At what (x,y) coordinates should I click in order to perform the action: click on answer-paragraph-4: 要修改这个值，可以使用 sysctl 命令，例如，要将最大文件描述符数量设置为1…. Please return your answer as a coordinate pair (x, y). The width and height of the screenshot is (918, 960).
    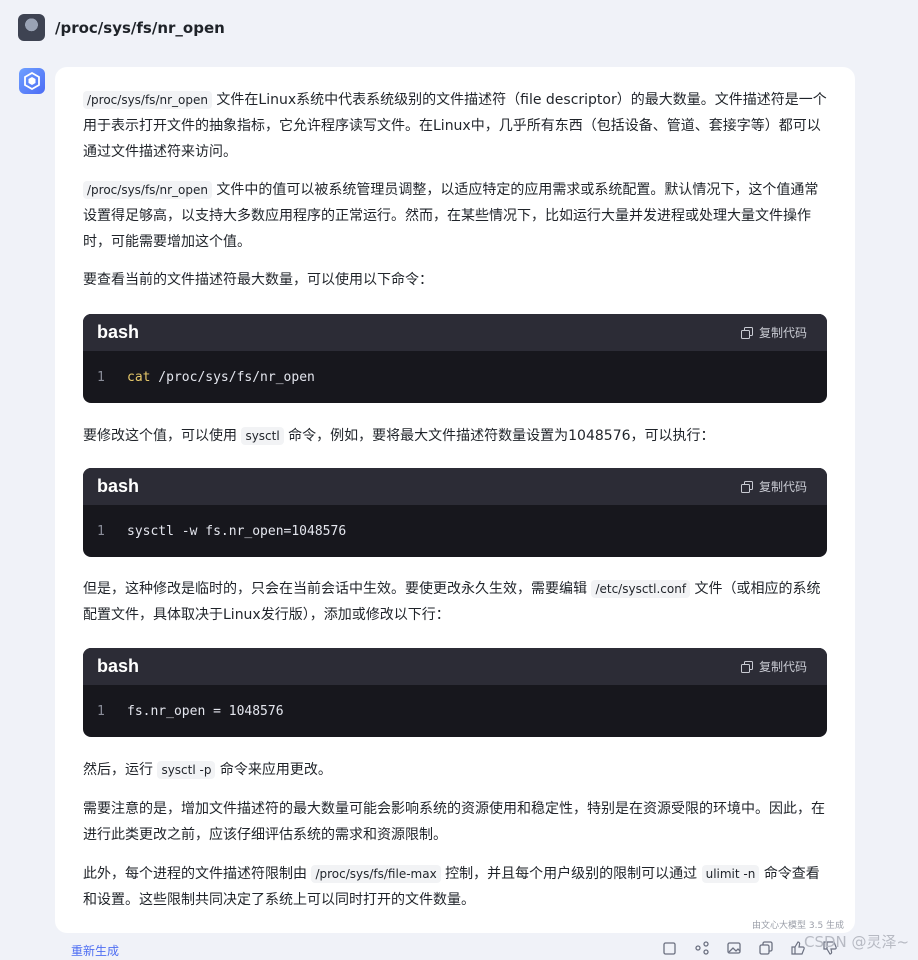
    Looking at the image, I should click on (455, 436).